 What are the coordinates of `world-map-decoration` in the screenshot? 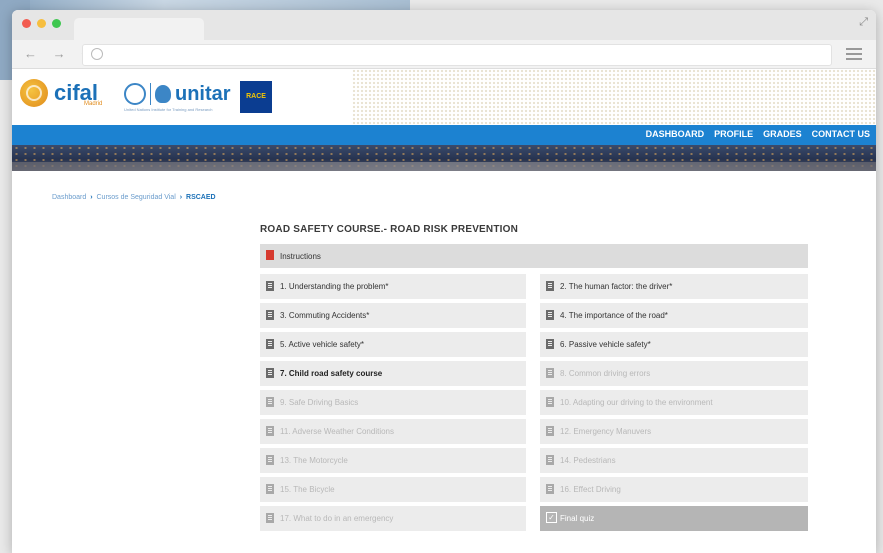 It's located at (614, 97).